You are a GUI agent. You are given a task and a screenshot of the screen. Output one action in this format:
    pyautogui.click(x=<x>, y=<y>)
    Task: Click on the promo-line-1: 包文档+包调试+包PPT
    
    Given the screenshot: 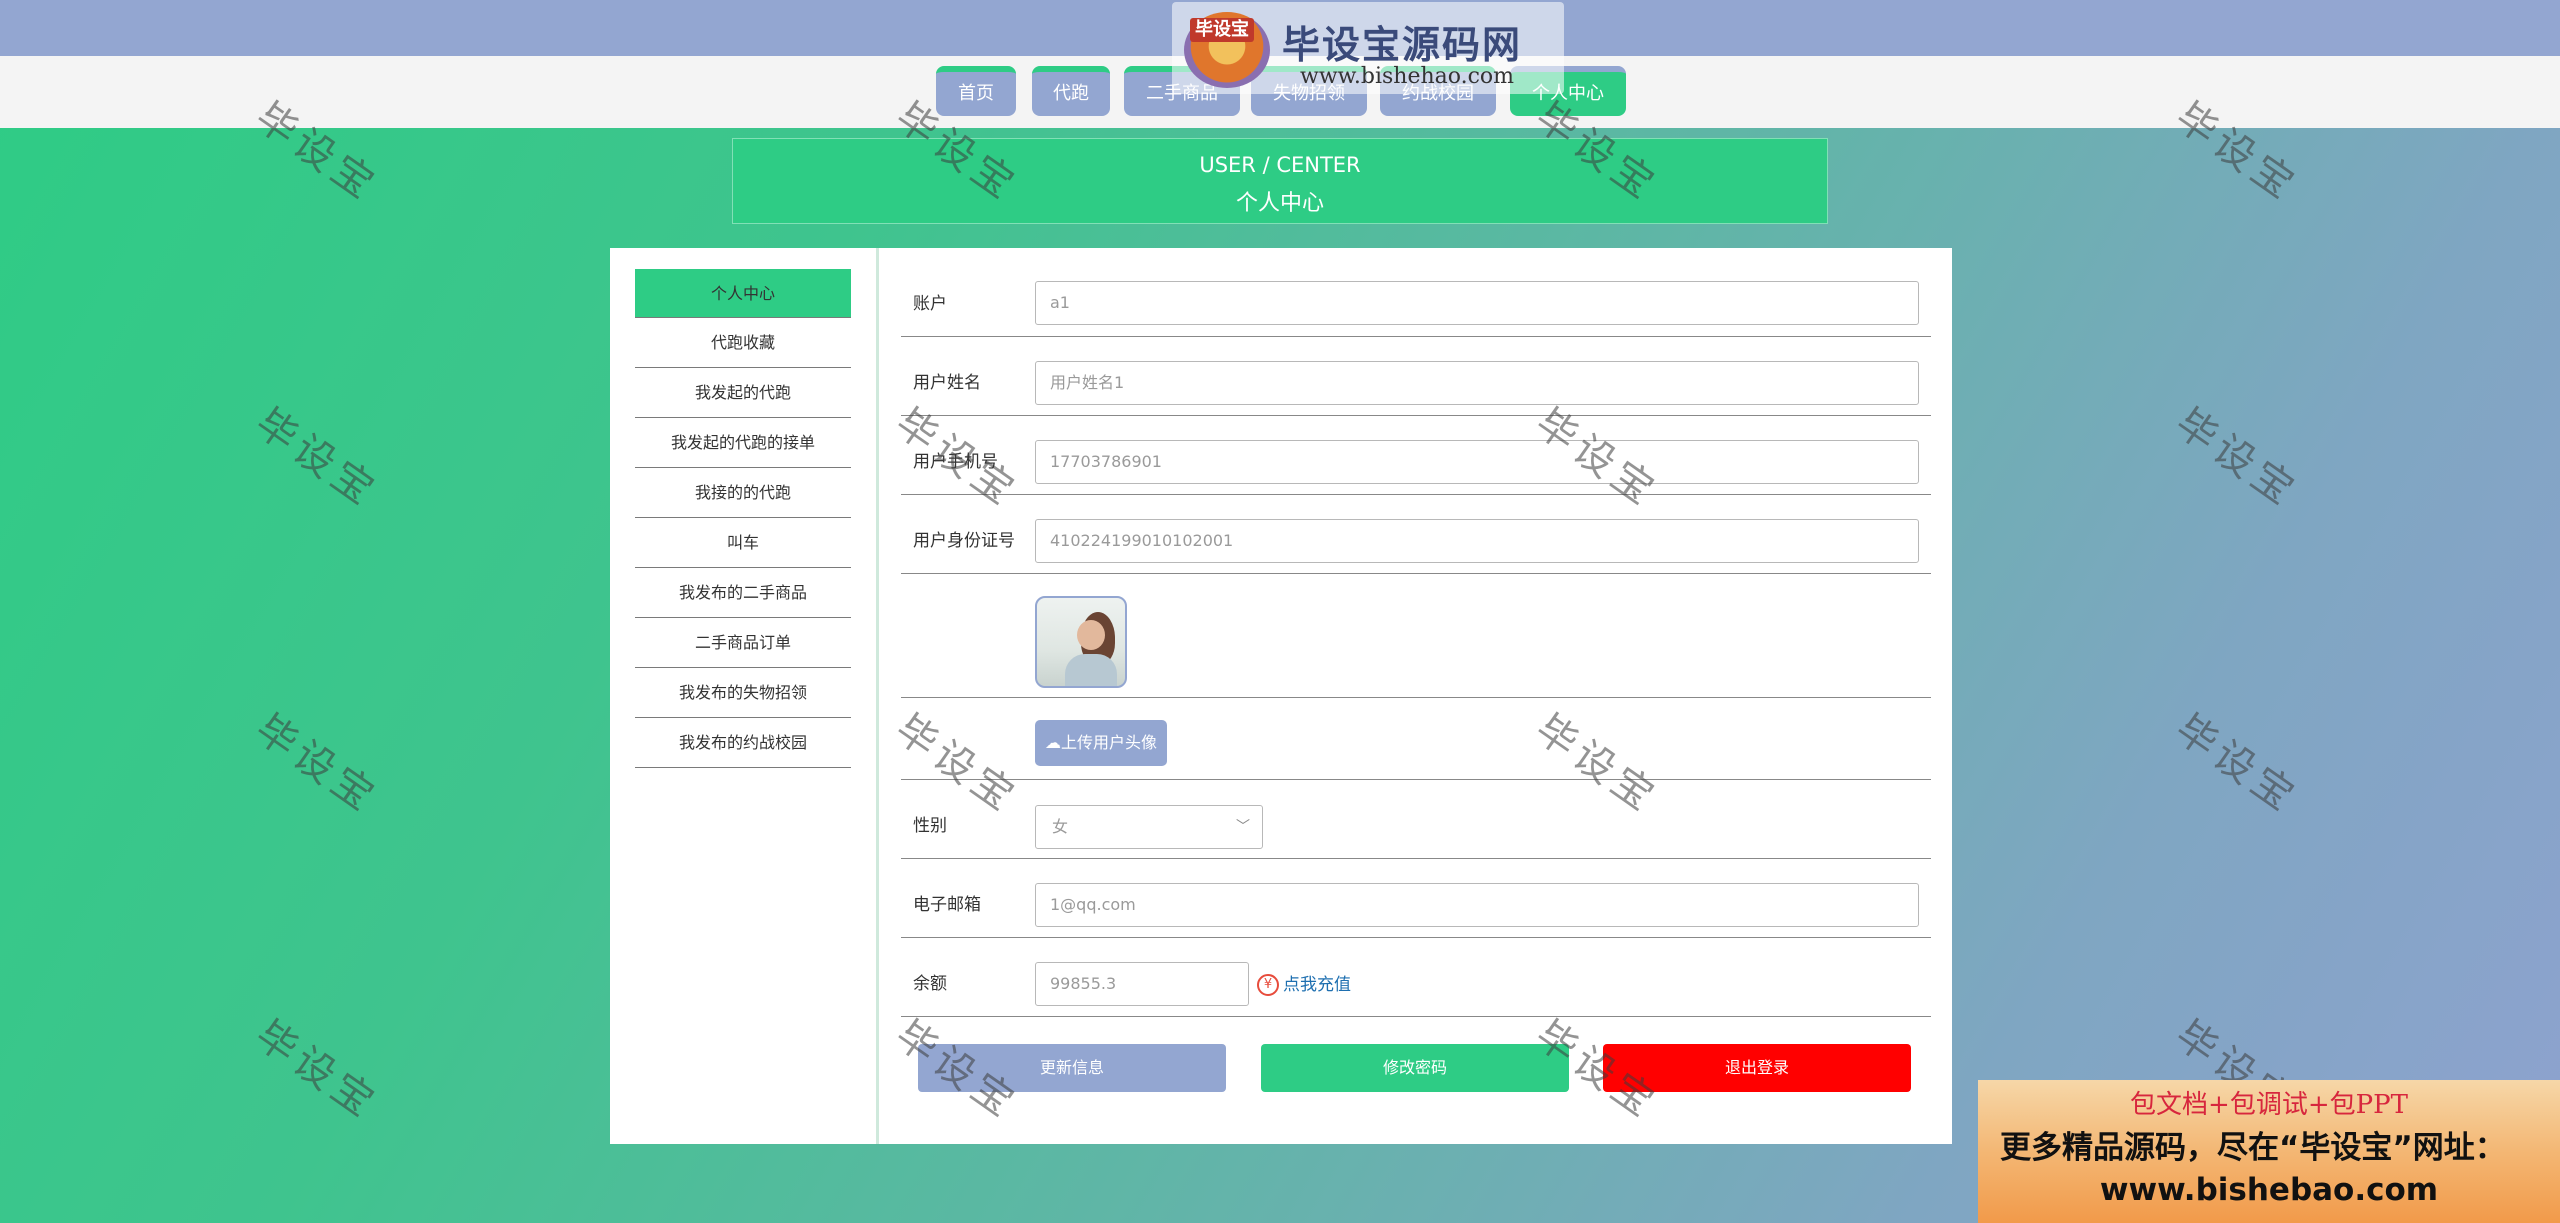 What is the action you would take?
    pyautogui.click(x=2269, y=1105)
    